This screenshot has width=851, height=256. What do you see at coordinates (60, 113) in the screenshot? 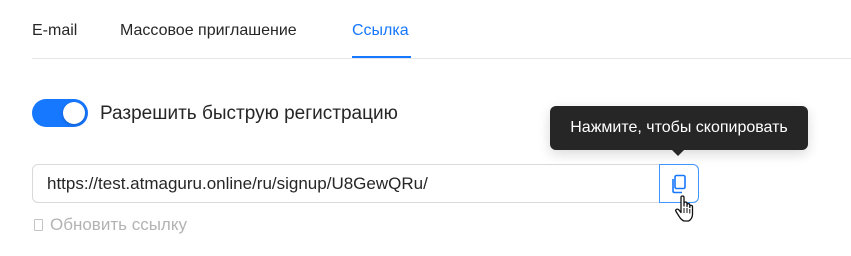
I see `quick-signup-toggle` at bounding box center [60, 113].